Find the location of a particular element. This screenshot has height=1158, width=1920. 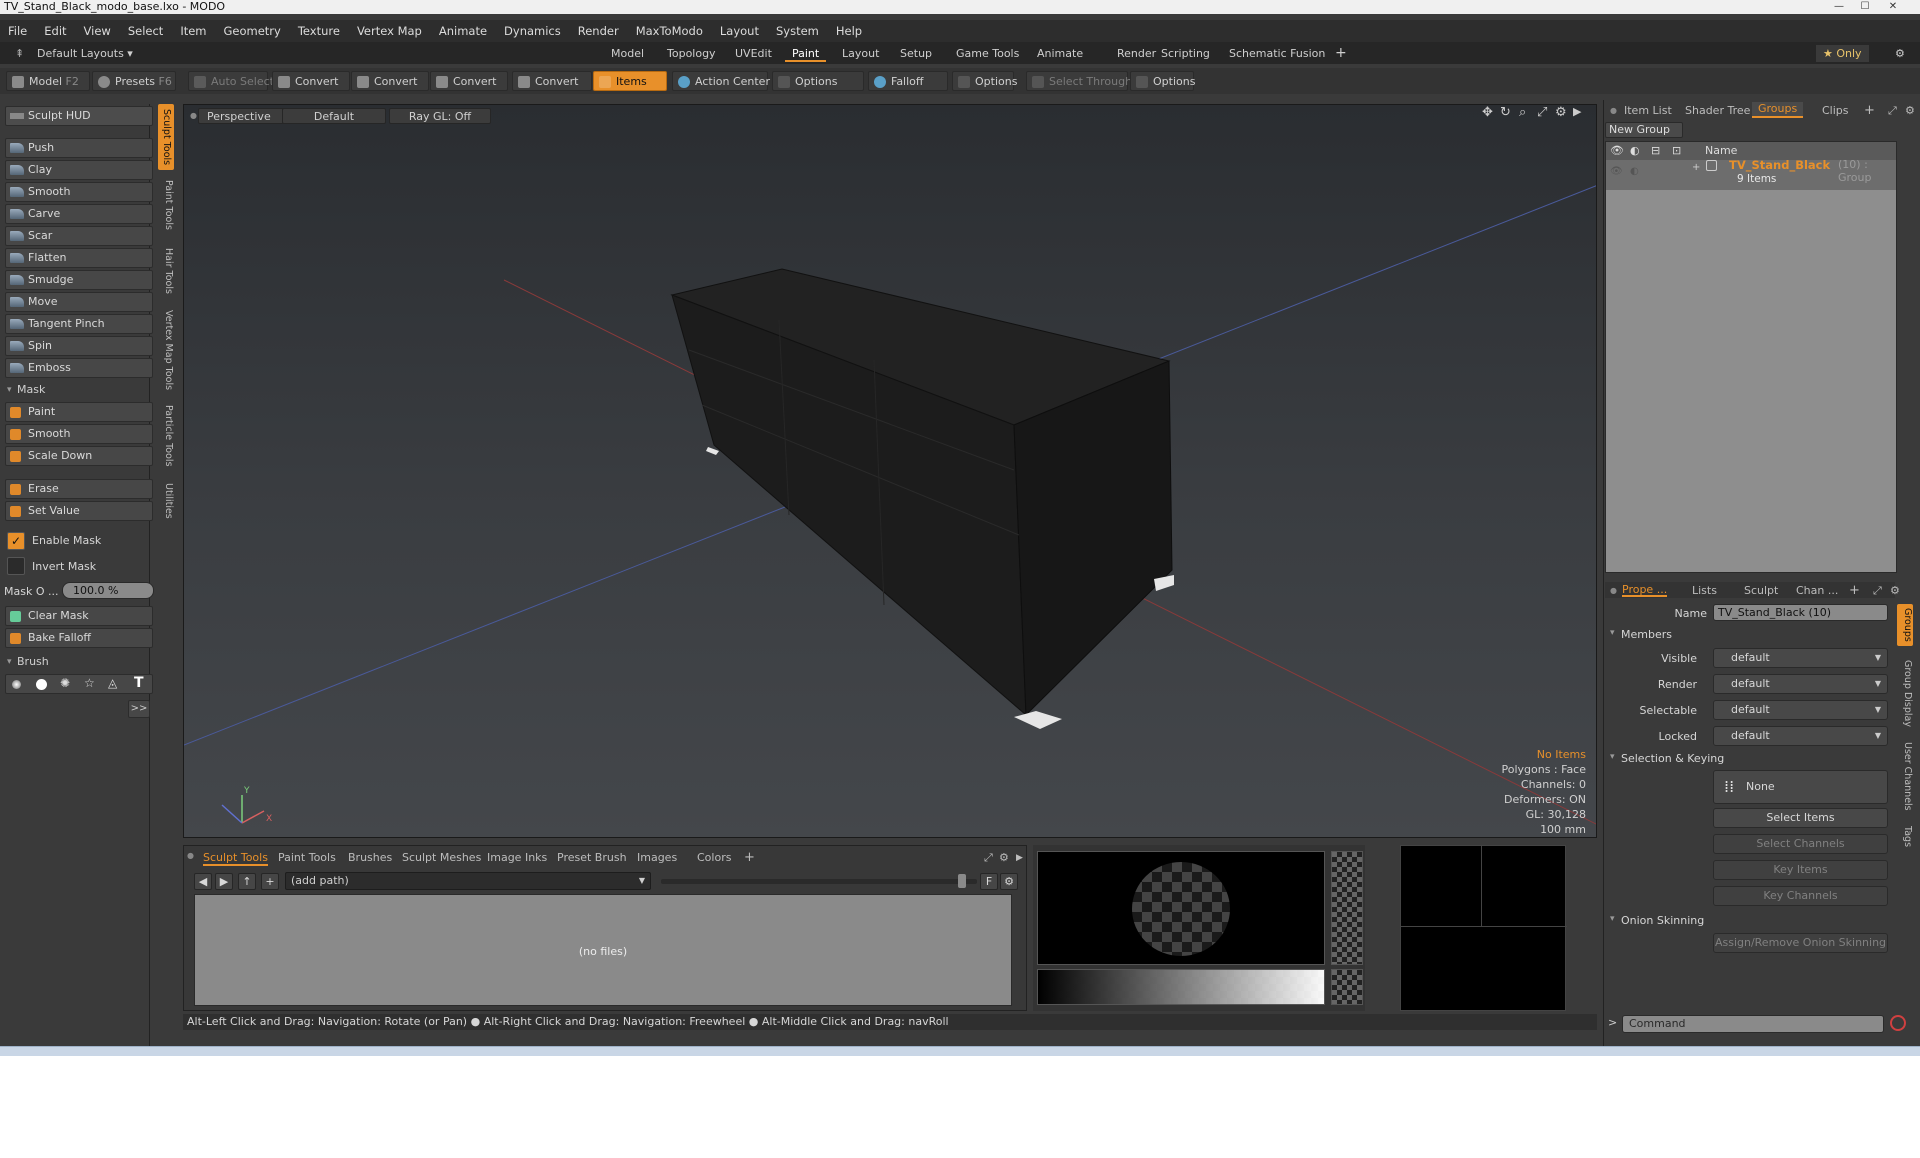

clear-mask-button: Clear Mask is located at coordinates (79, 616).